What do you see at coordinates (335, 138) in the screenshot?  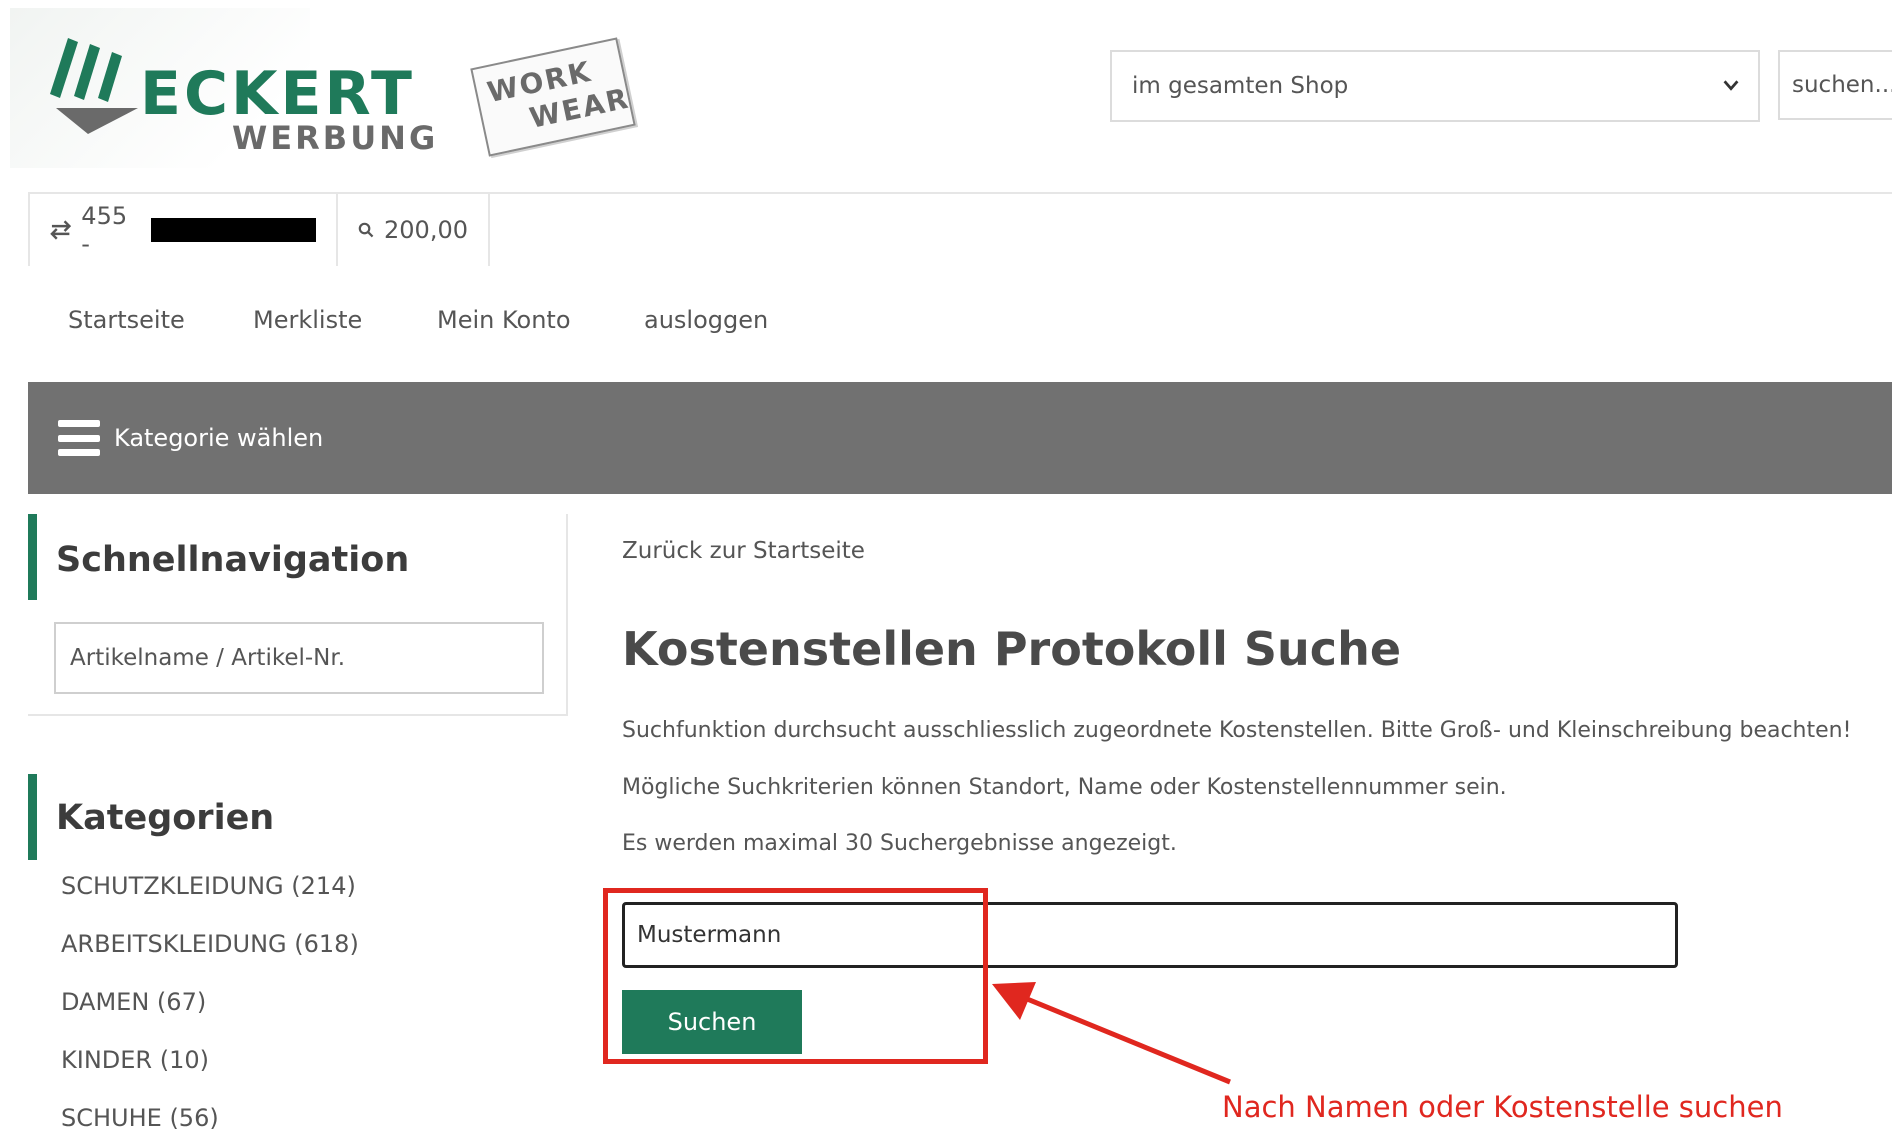 I see `logo-subname: WERBUNG` at bounding box center [335, 138].